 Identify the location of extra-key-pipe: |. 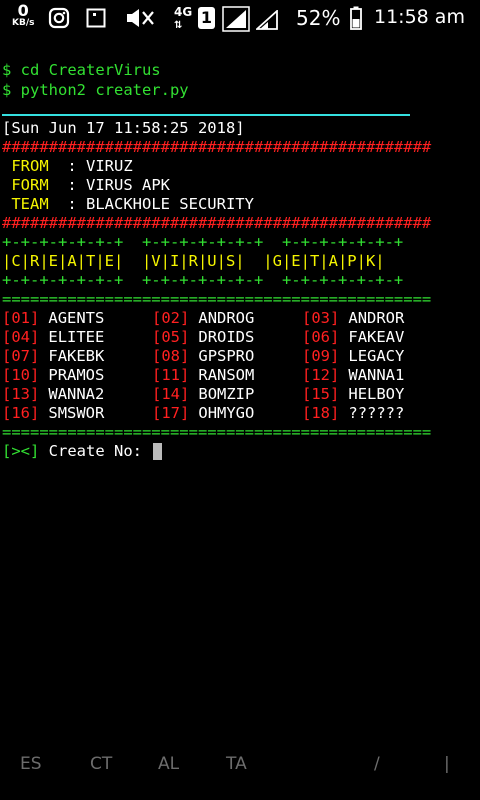
(447, 764).